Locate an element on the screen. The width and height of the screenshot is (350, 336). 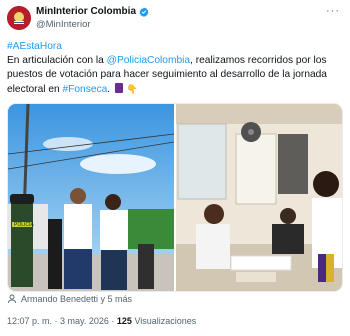
tweet-text-segment: electoral en is located at coordinates (35, 89).